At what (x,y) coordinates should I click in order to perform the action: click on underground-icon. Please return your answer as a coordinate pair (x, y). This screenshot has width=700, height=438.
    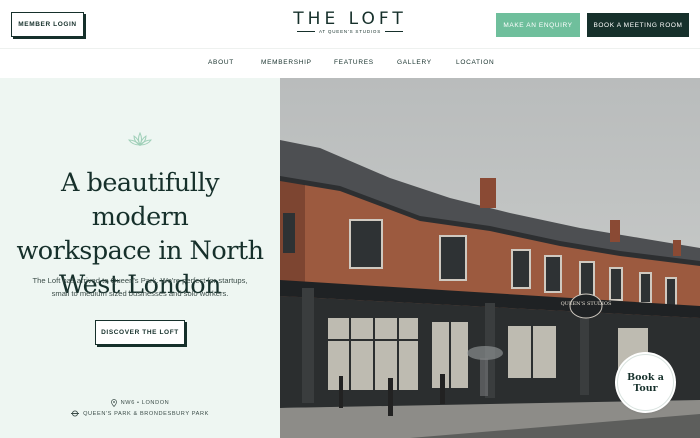
    Looking at the image, I should click on (75, 413).